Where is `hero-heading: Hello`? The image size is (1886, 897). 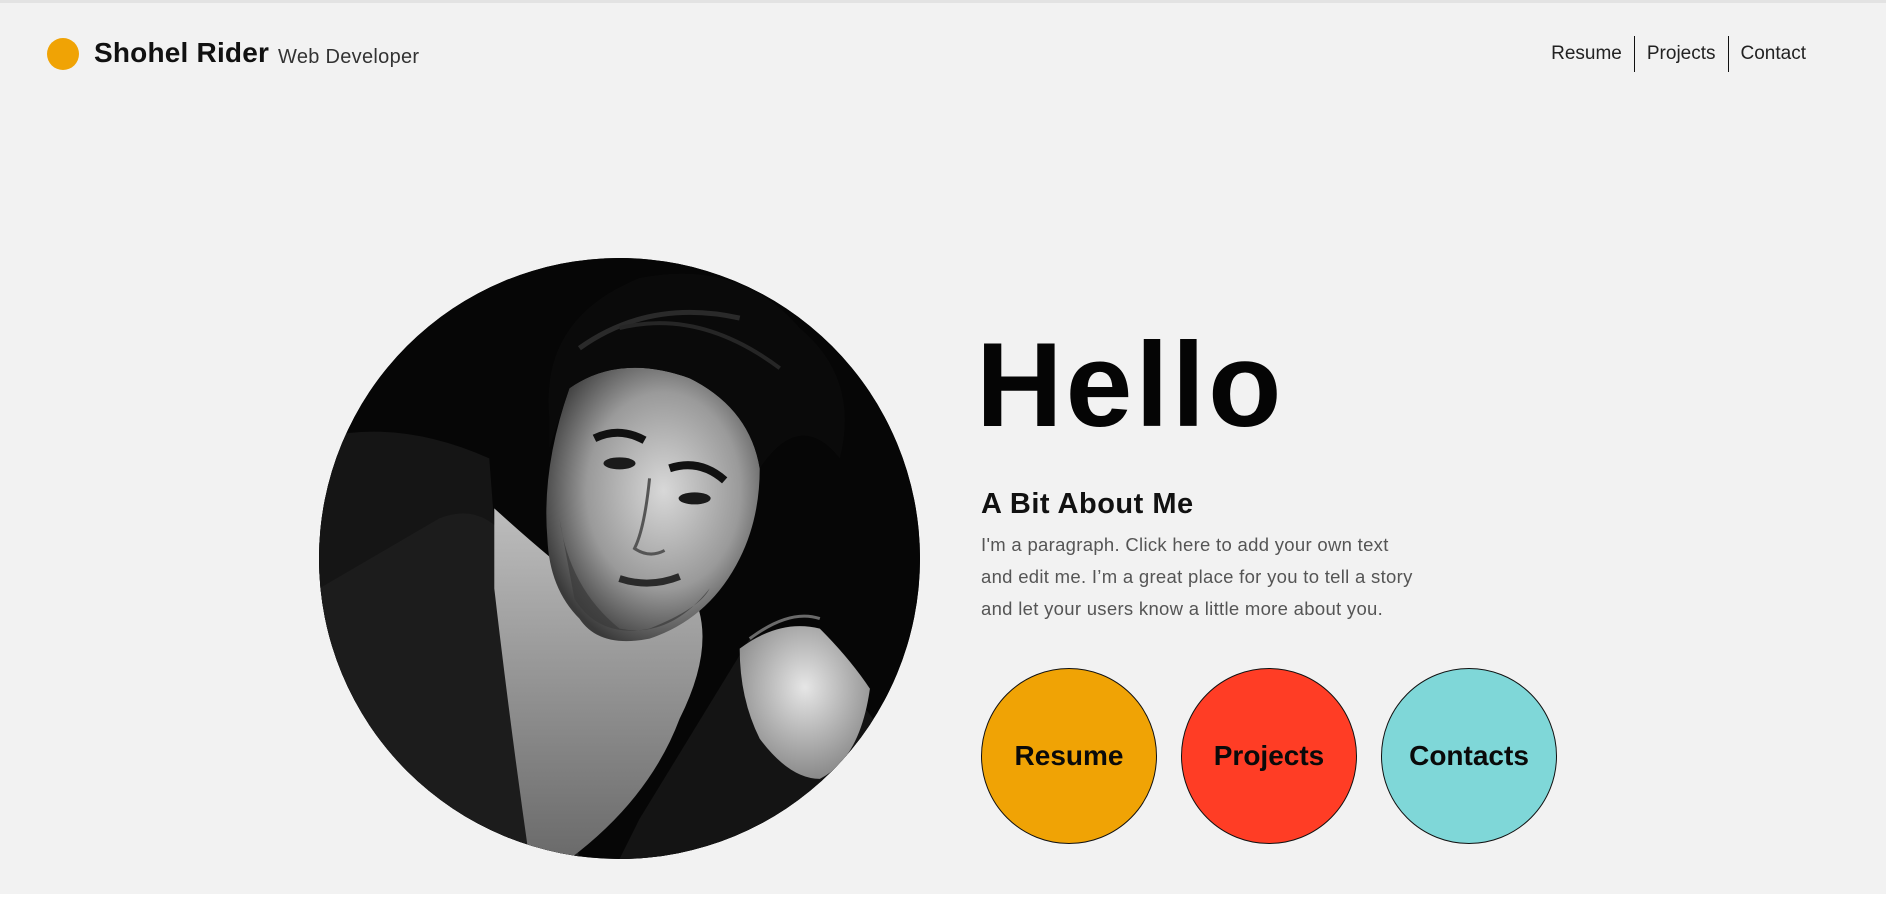 hero-heading: Hello is located at coordinates (1130, 385).